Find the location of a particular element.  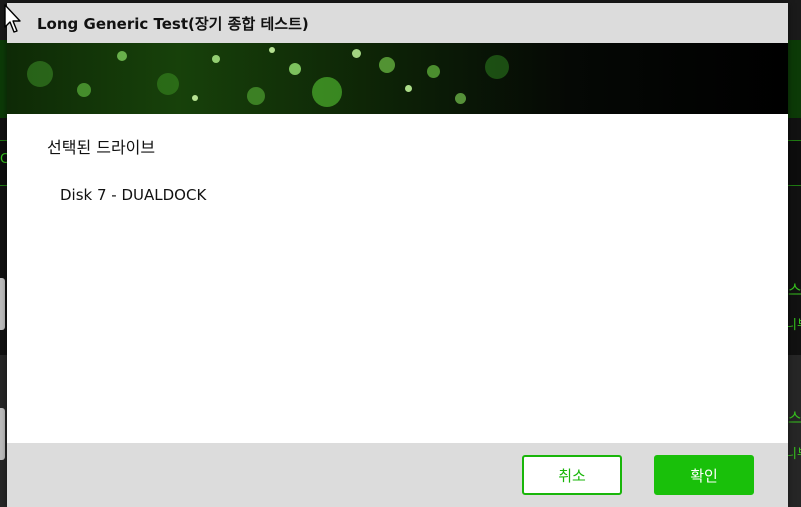

dialog-title: Long Generic Test(장기 종합 테스트) is located at coordinates (173, 23).